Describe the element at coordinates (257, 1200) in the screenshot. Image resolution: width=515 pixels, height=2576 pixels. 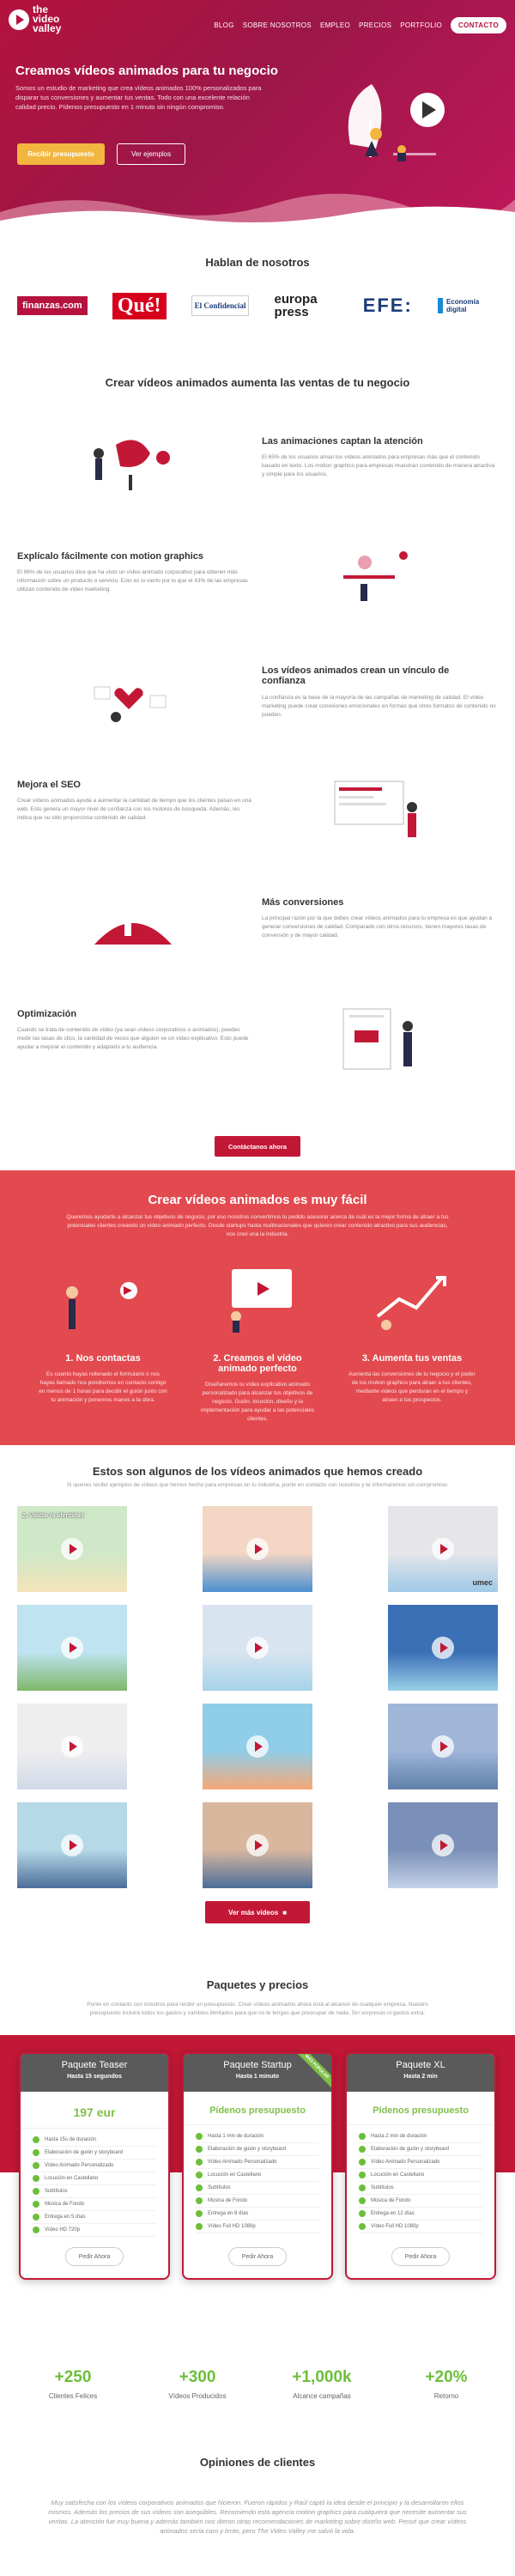
I see `how-title: Crear vídeos animados es muy fácil` at that location.